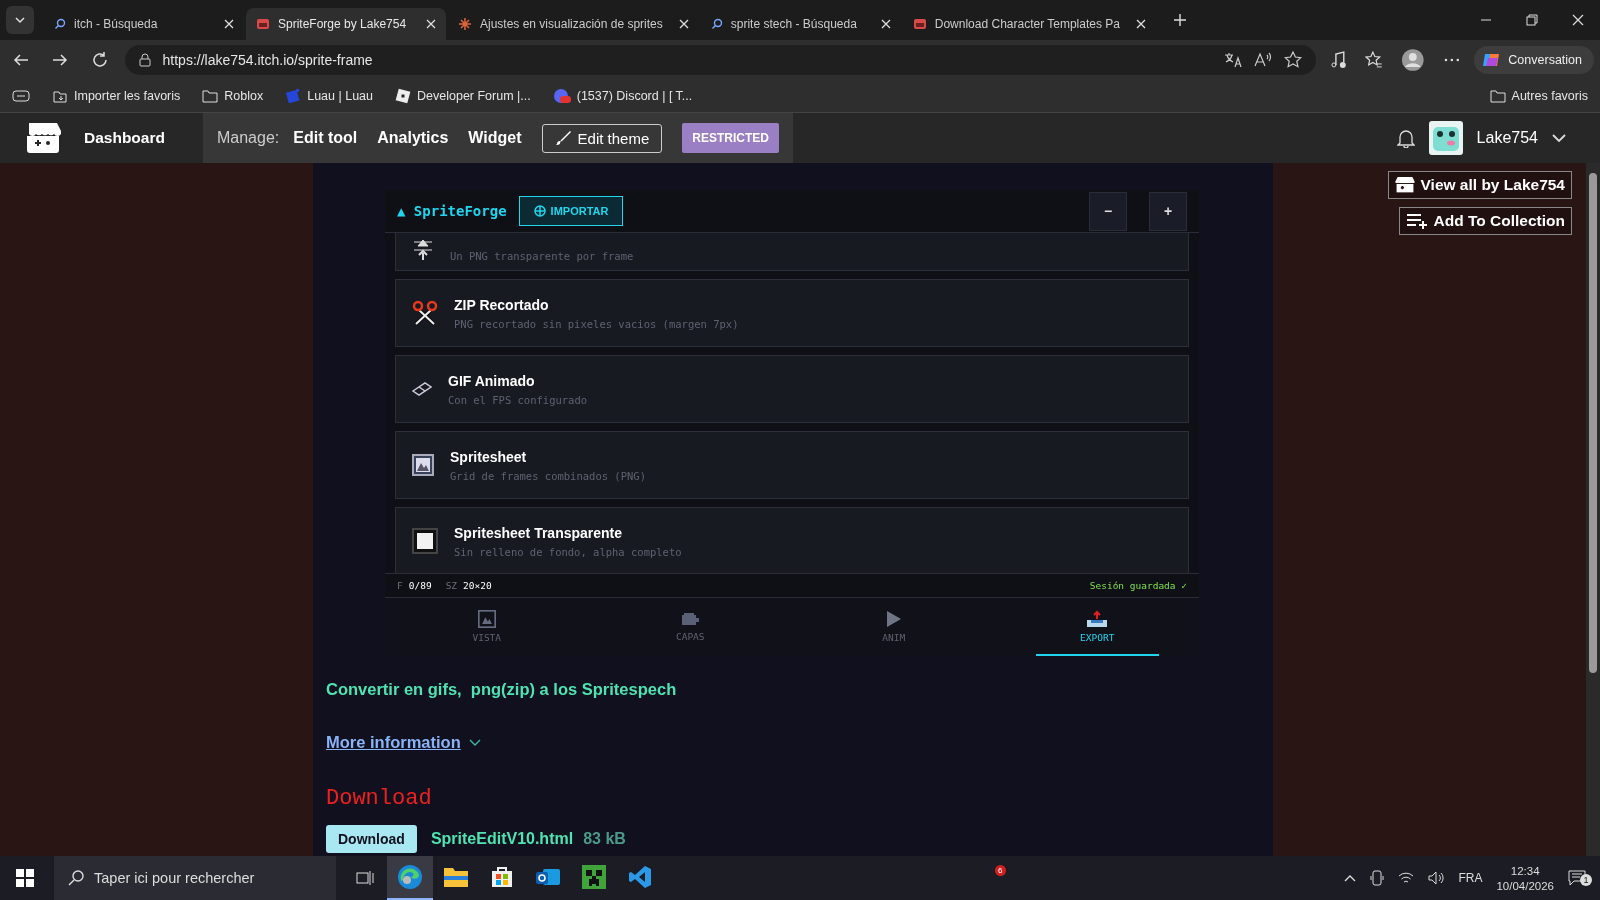 The height and width of the screenshot is (900, 1600). I want to click on plus-icon, so click(1180, 20).